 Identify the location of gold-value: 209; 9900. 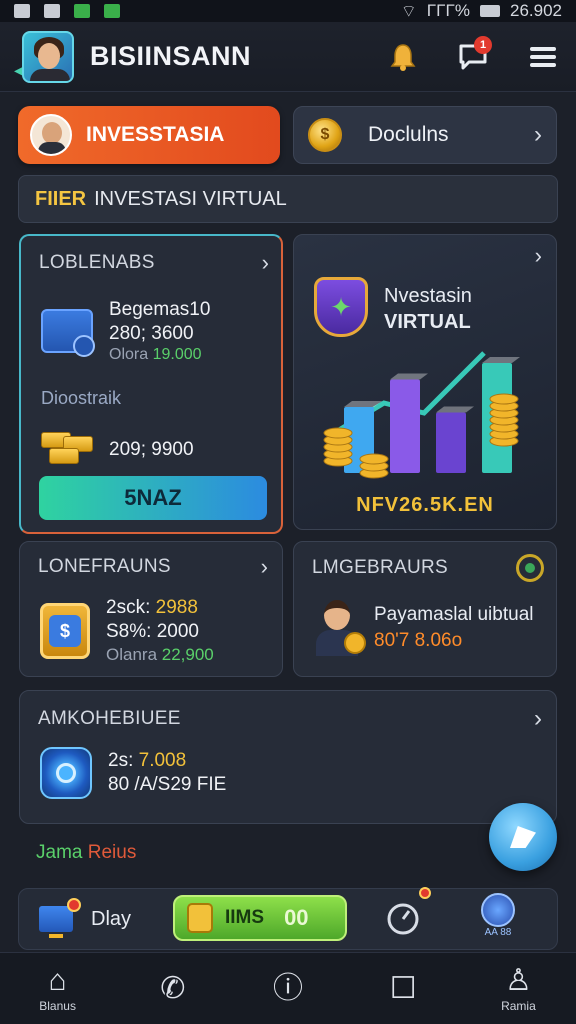
(151, 449).